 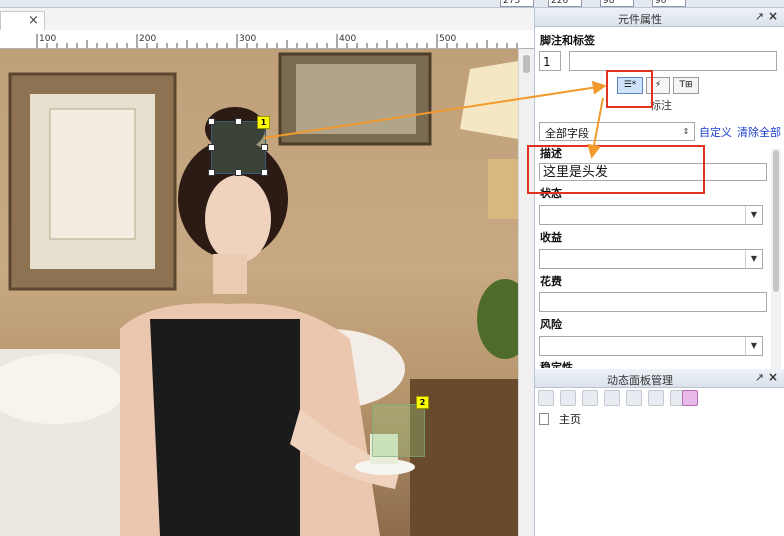 I want to click on document-tabbar: ×, so click(x=267, y=19).